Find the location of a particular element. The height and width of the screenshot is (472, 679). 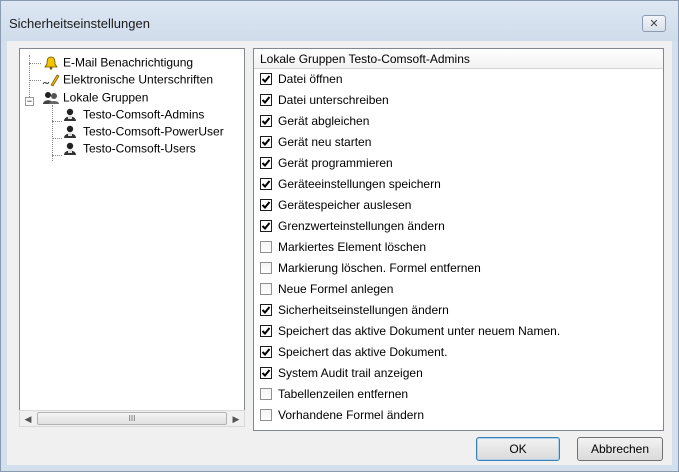

tree-item-label: Elektronische Unterschriften is located at coordinates (138, 79).